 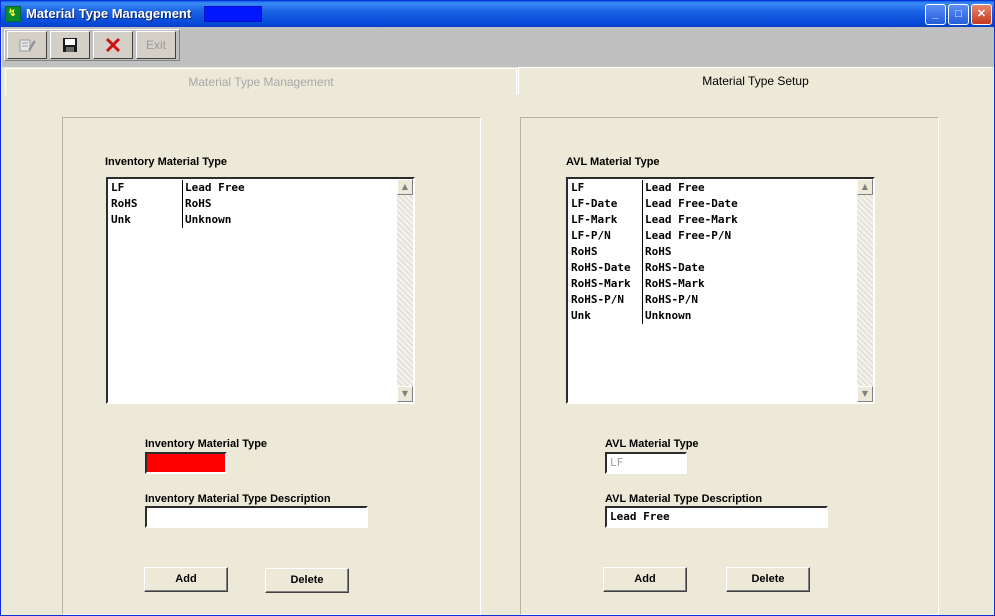 What do you see at coordinates (606, 236) in the screenshot?
I see `list-item-code: LF-P/N` at bounding box center [606, 236].